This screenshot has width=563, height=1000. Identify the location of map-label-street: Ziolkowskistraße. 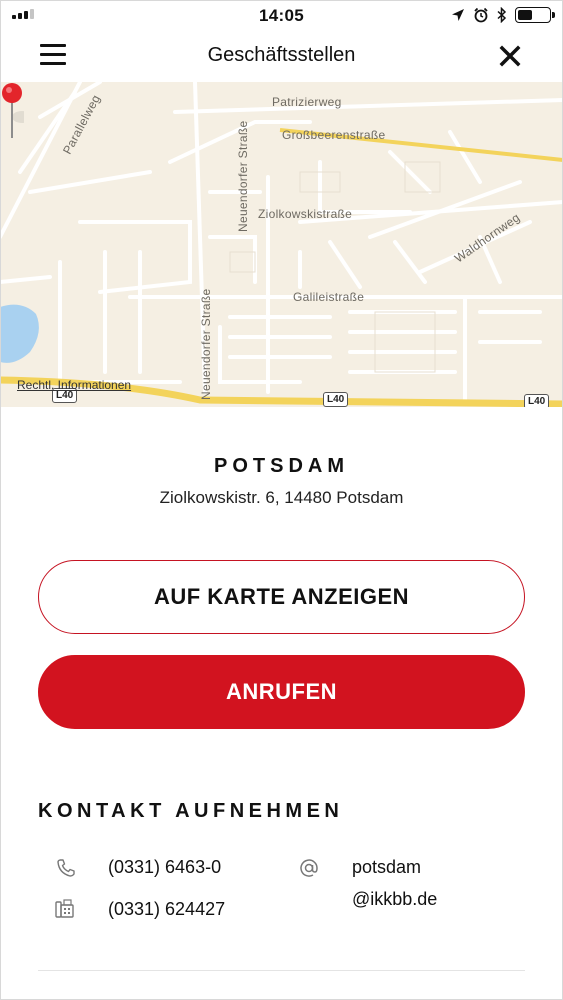
(305, 214).